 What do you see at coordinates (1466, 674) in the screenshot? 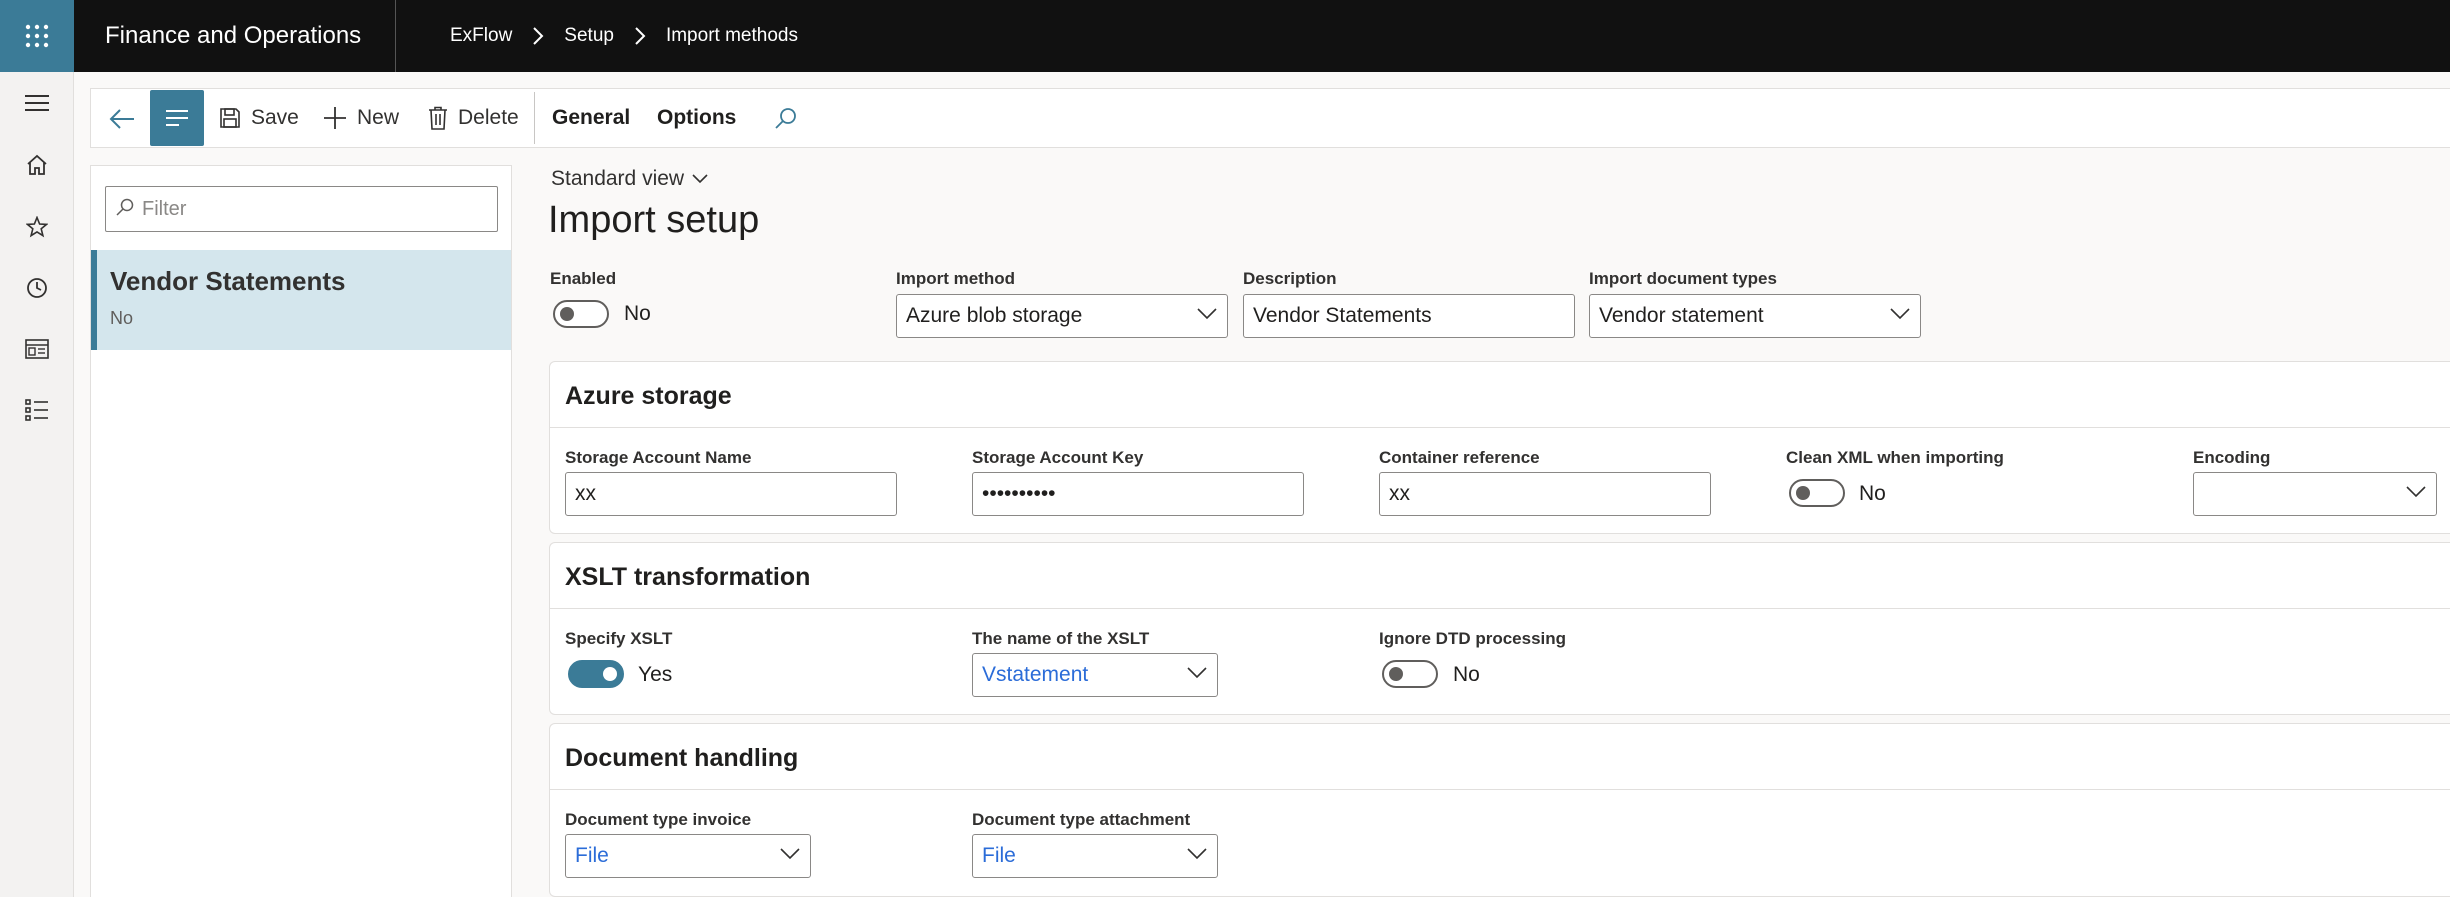
I see `ignore-dtd-value: No` at bounding box center [1466, 674].